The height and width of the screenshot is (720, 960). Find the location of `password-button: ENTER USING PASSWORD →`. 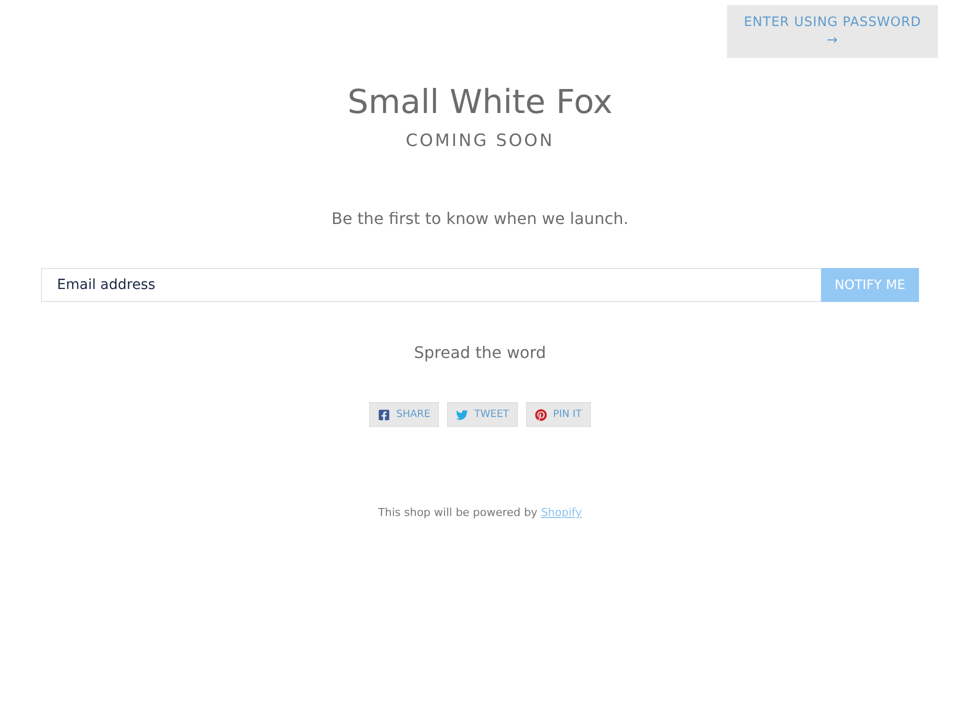

password-button: ENTER USING PASSWORD → is located at coordinates (832, 31).